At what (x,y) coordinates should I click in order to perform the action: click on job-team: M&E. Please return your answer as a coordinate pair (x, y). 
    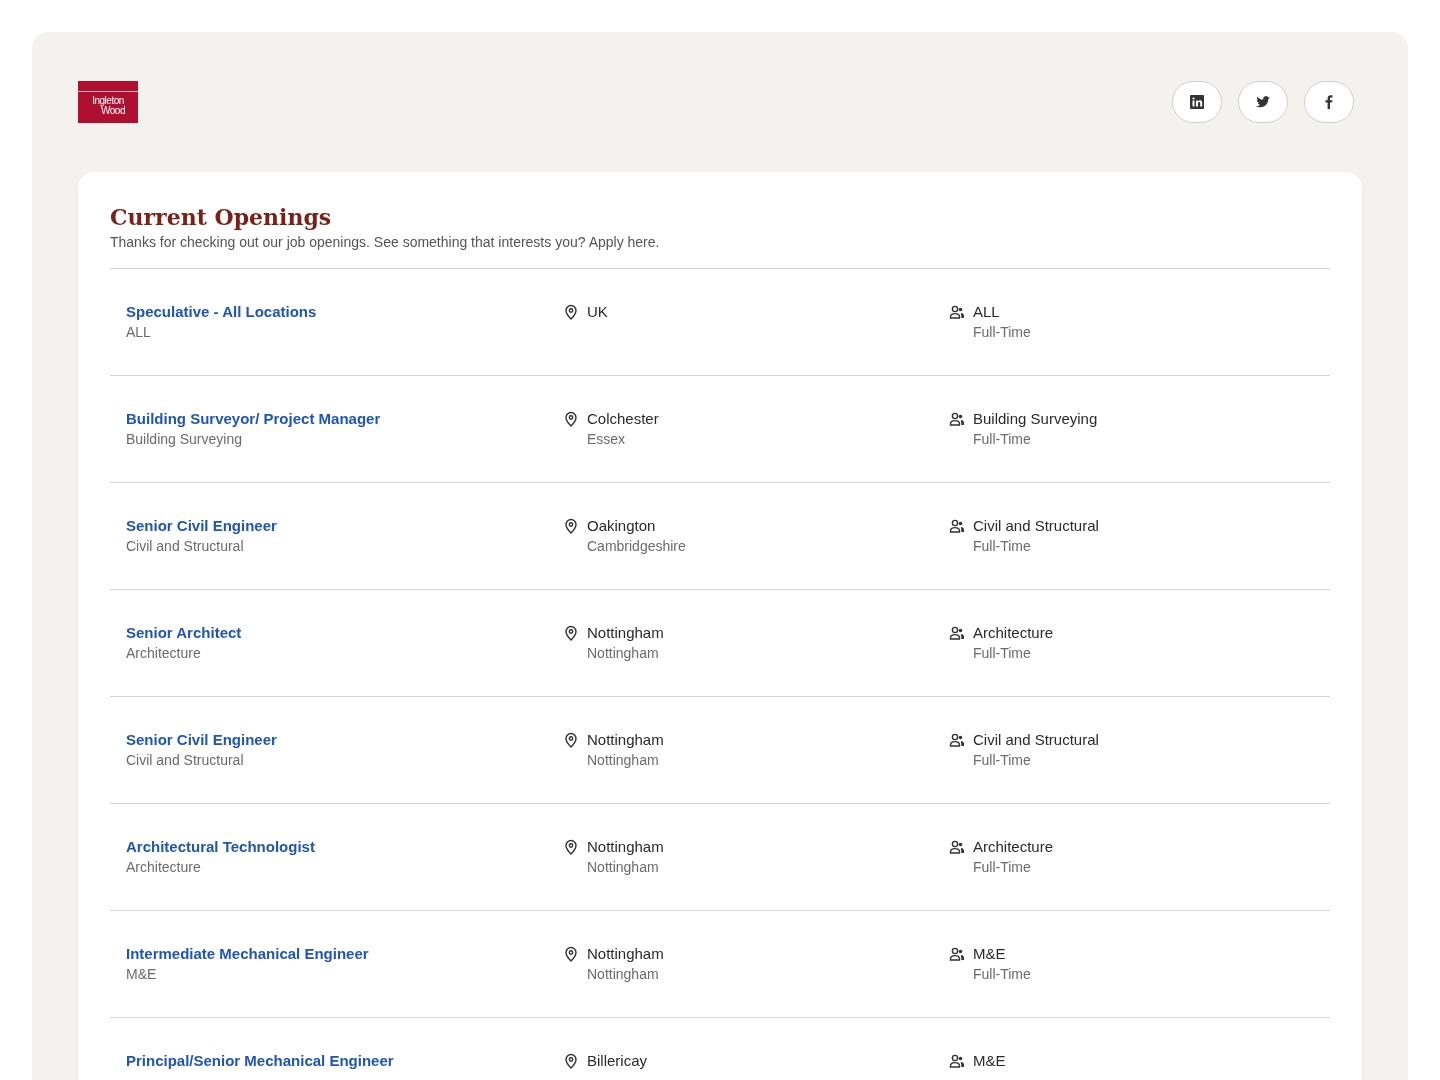
    Looking at the image, I should click on (142, 974).